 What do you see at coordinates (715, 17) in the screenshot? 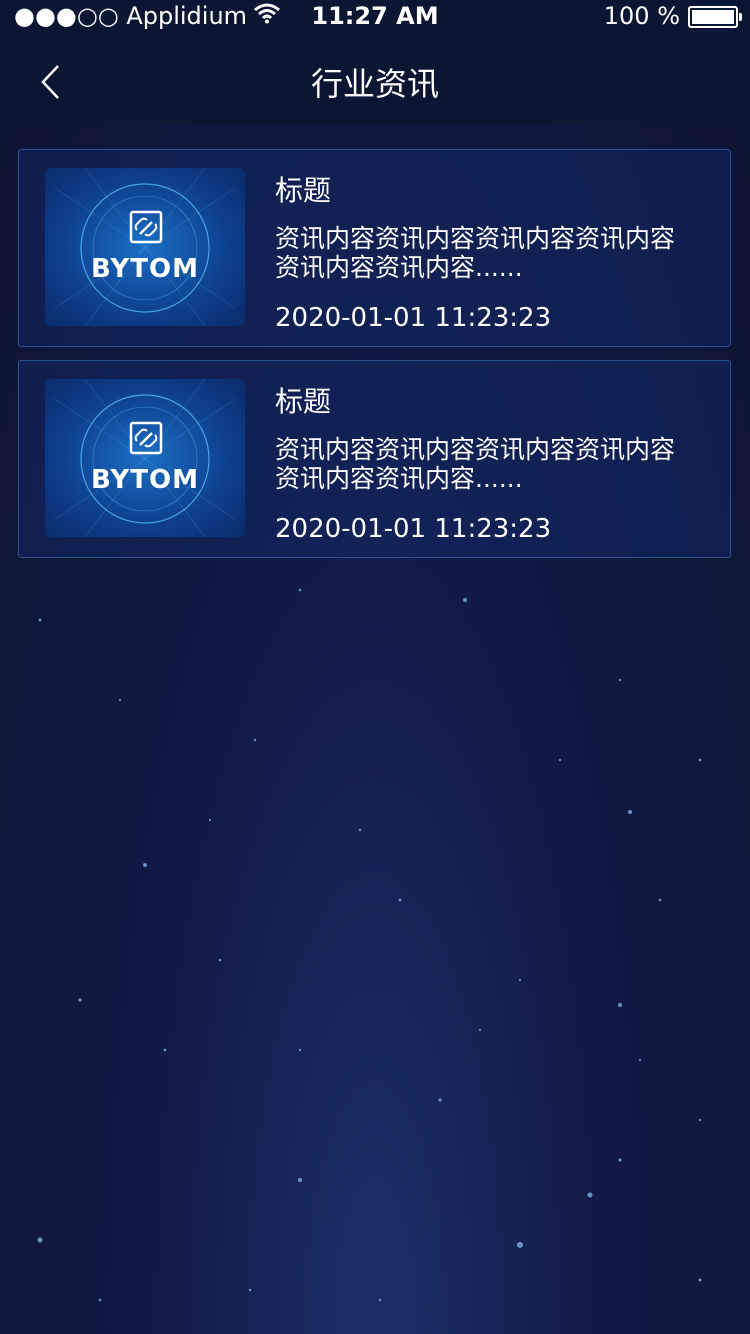
I see `battery-icon` at bounding box center [715, 17].